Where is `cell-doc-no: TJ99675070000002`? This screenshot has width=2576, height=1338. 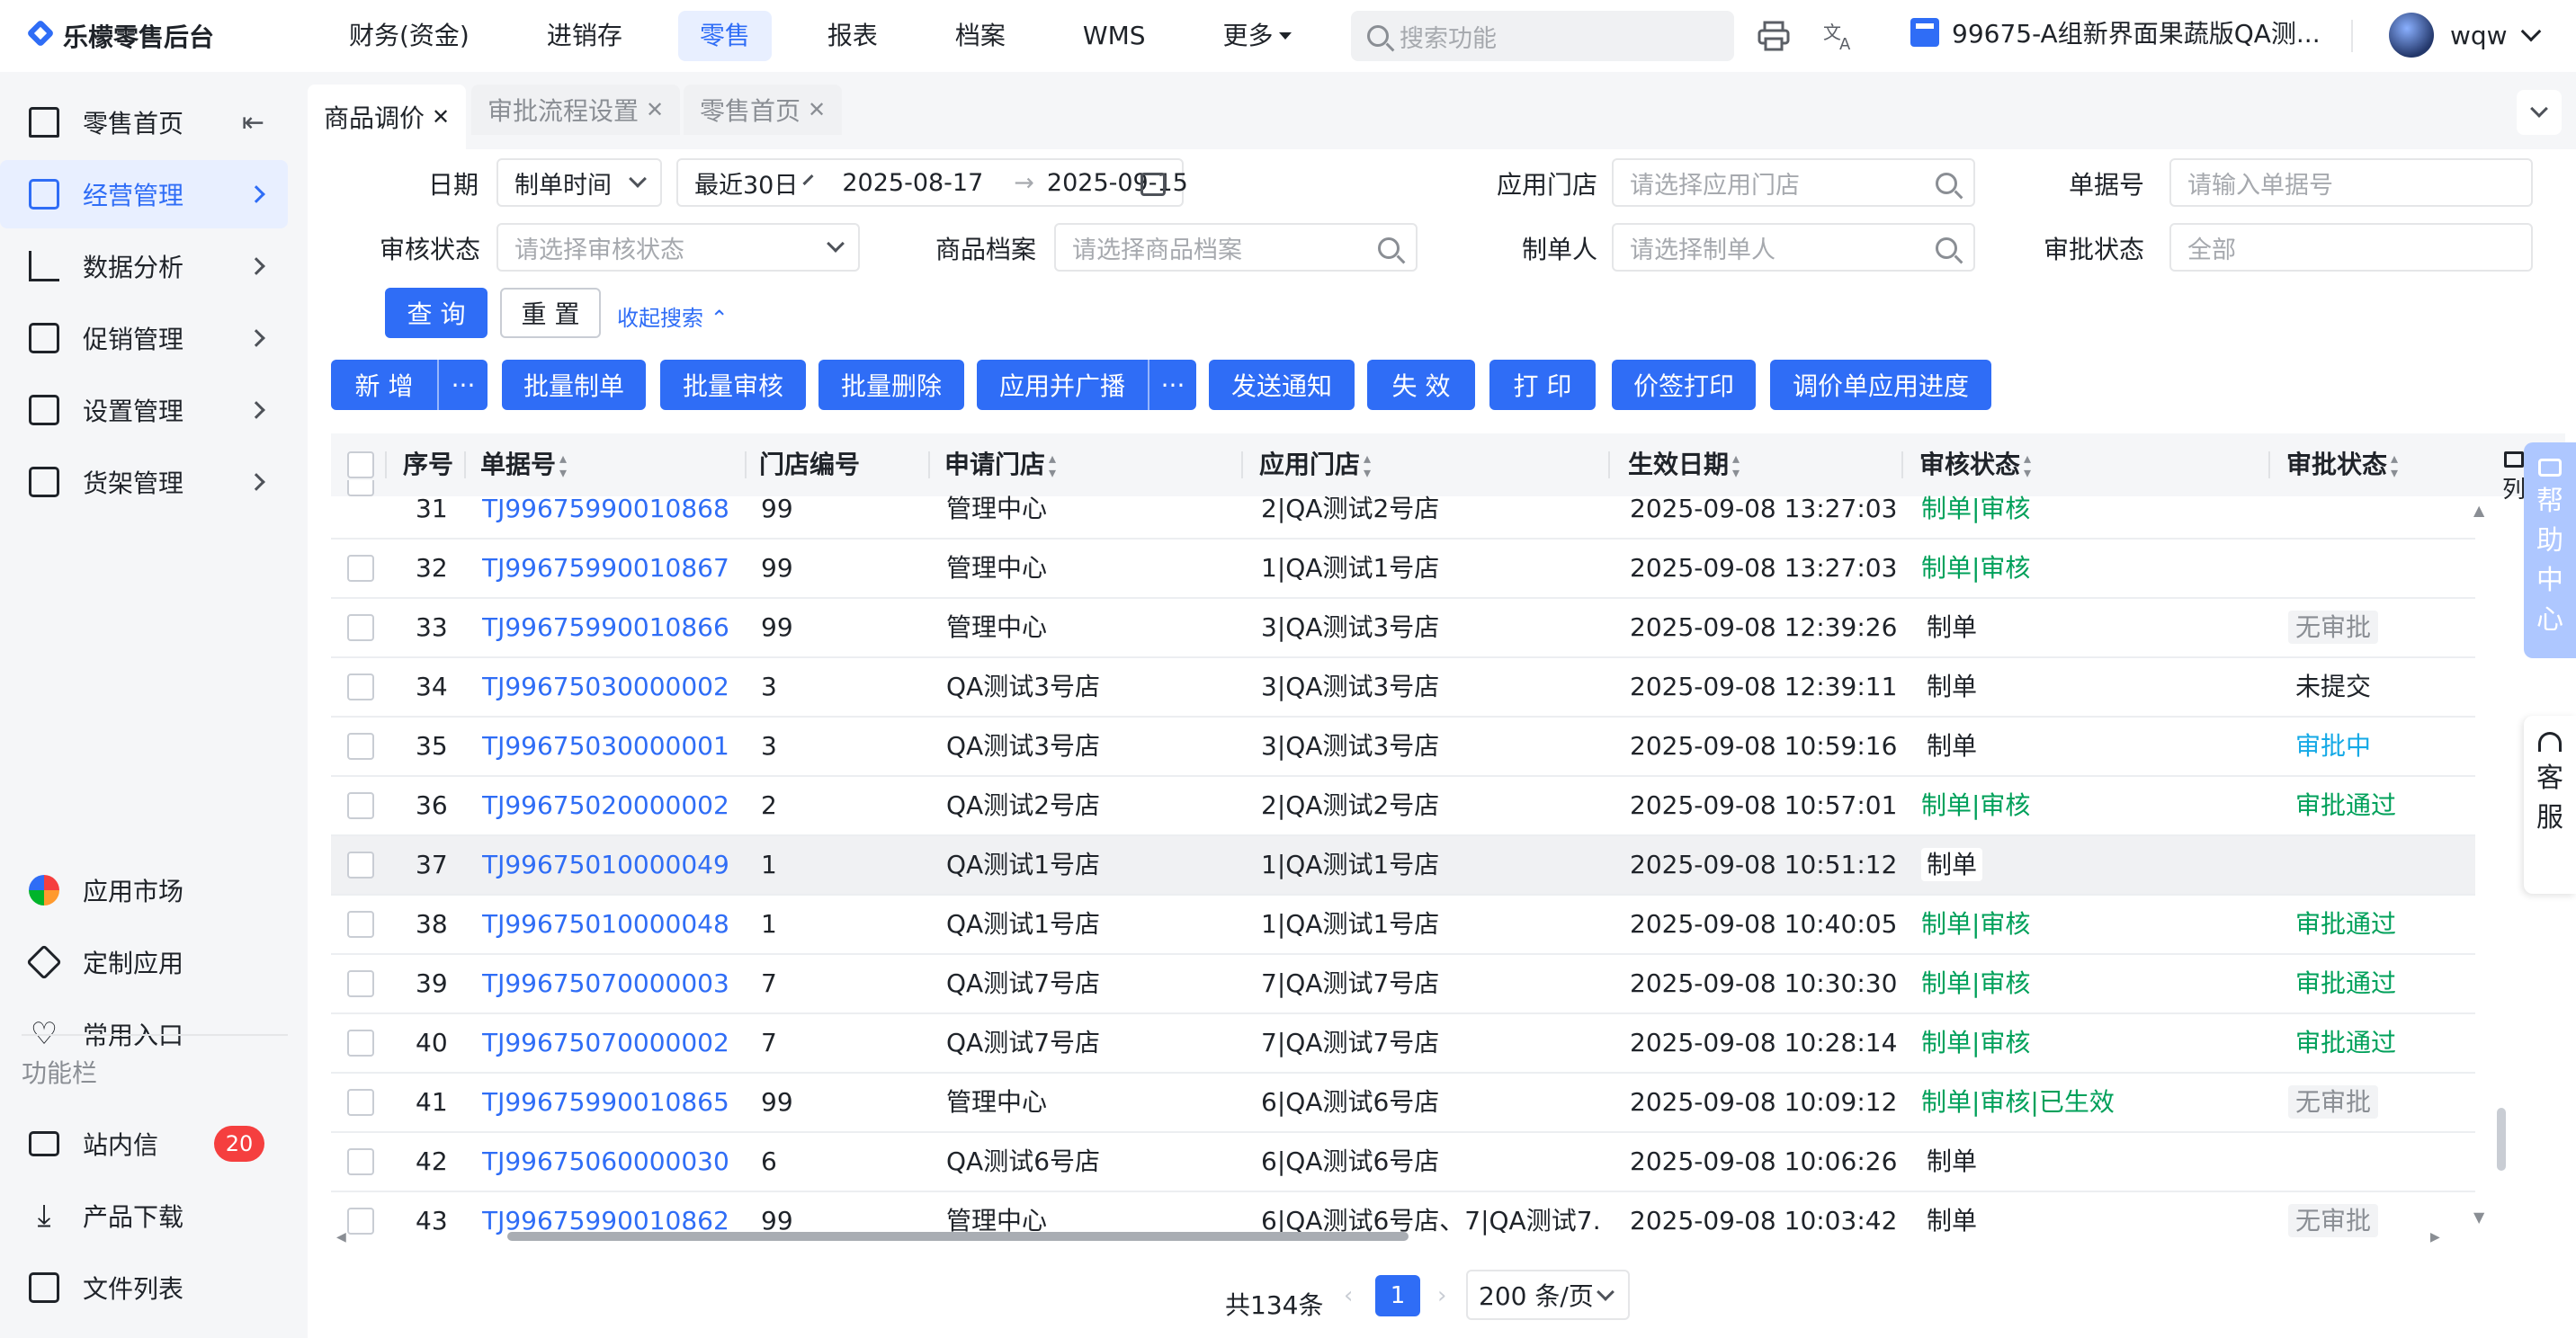
cell-doc-no: TJ99675070000002 is located at coordinates (605, 1043).